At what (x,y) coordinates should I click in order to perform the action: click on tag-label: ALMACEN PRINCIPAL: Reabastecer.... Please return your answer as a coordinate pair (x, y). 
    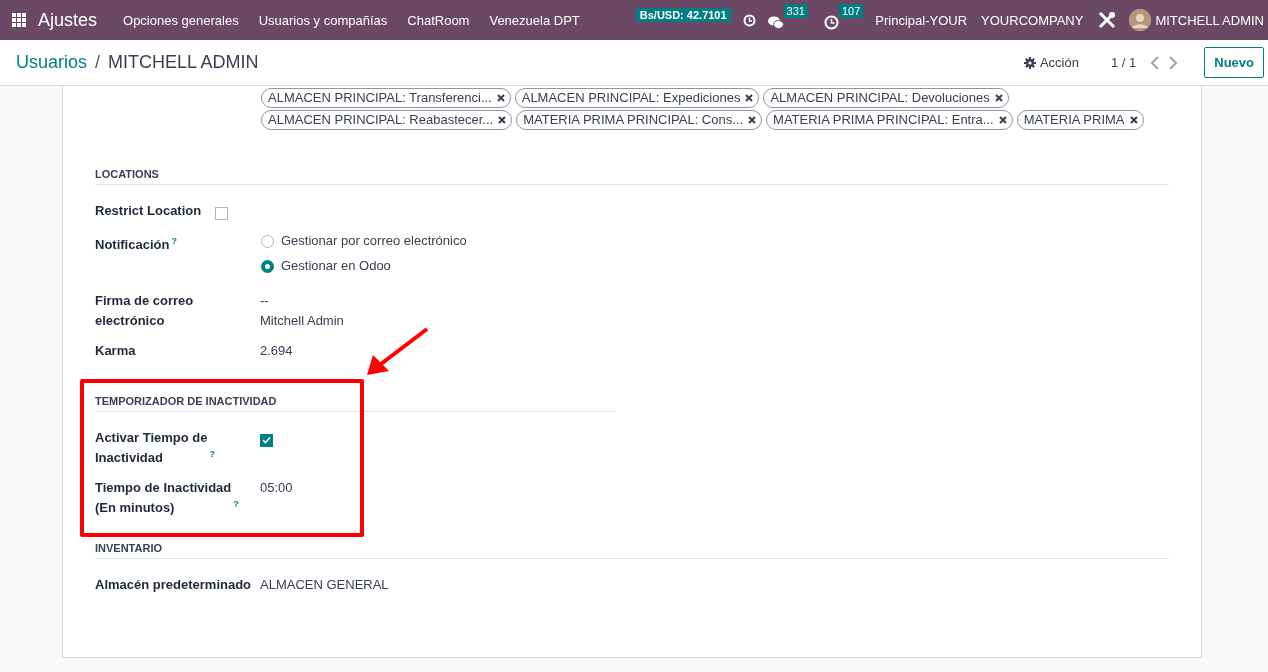
    Looking at the image, I should click on (381, 120).